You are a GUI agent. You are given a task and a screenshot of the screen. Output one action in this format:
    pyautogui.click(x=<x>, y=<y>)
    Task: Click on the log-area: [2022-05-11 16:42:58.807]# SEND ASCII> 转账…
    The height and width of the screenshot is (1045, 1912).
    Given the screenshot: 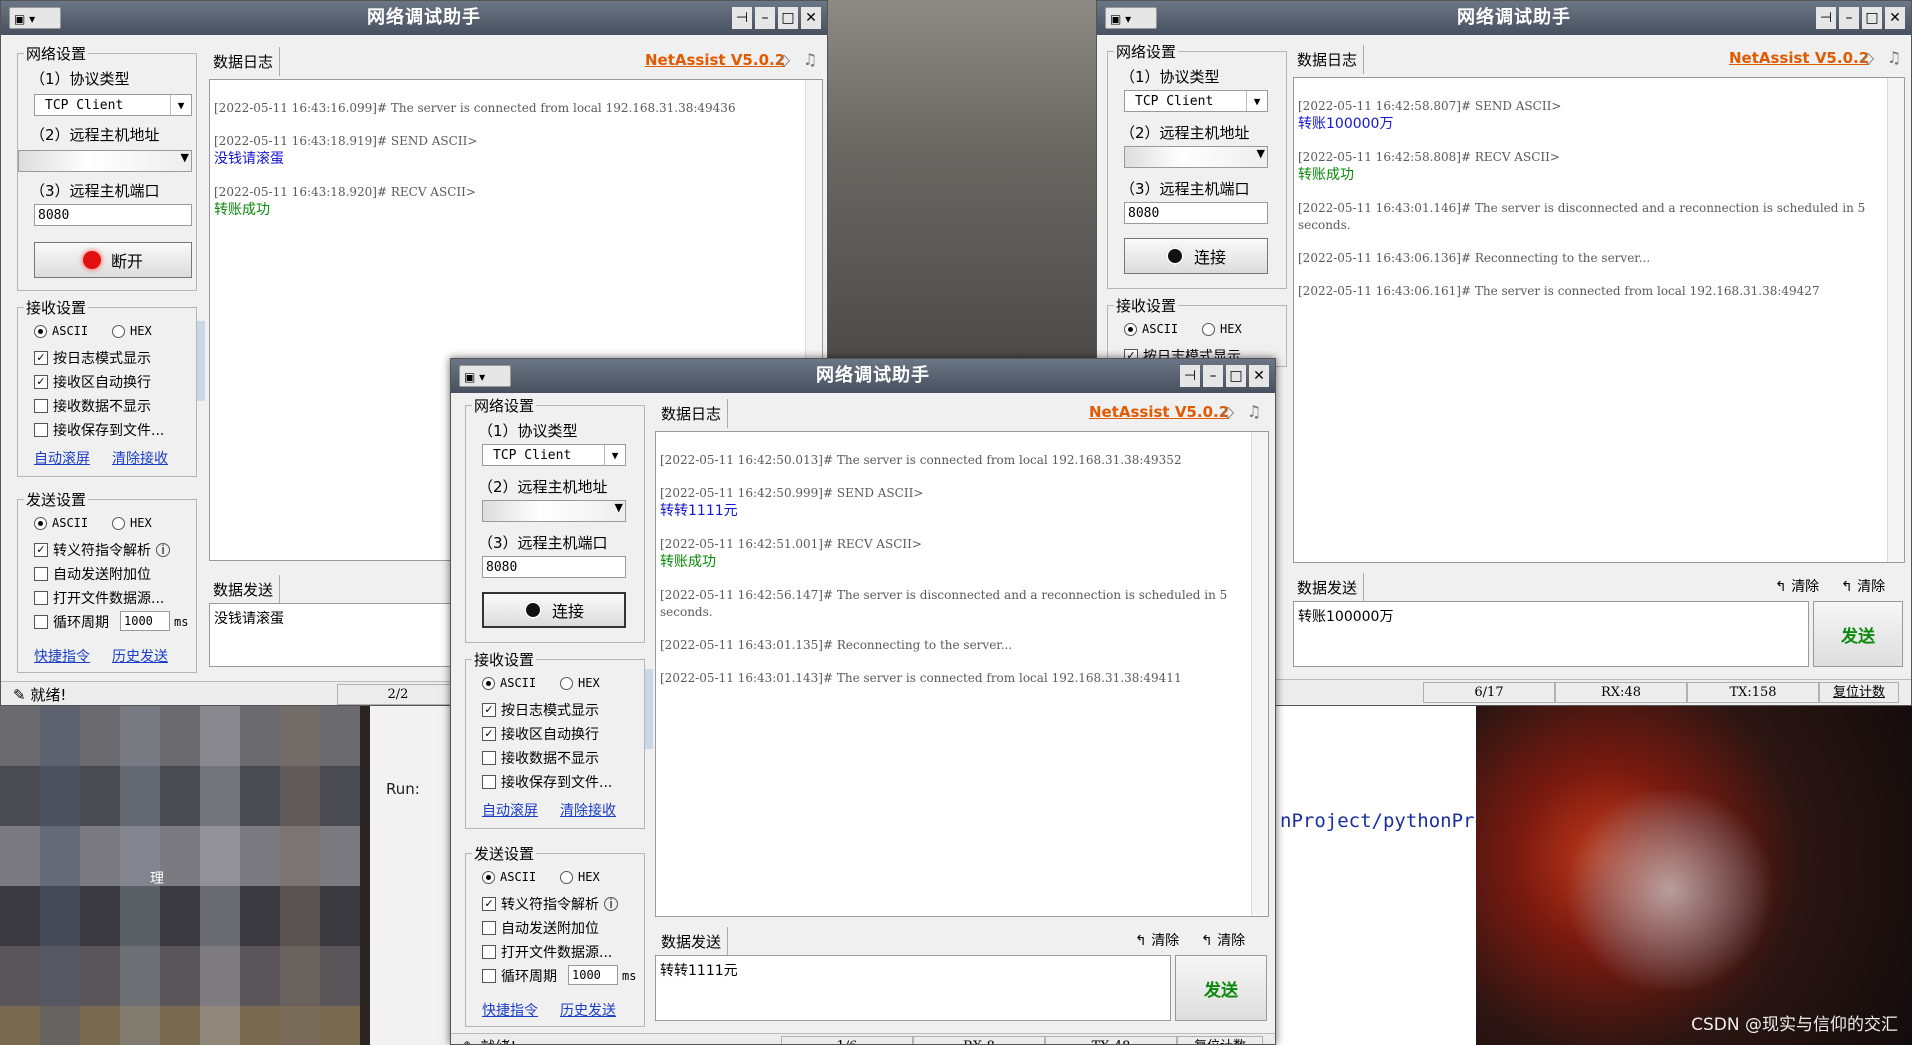 What is the action you would take?
    pyautogui.click(x=1599, y=320)
    